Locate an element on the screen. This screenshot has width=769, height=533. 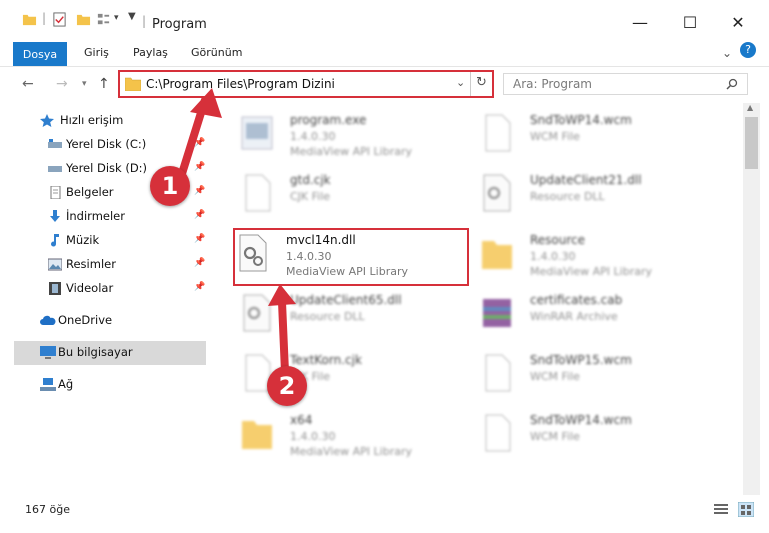
download-arrow-icon is located at coordinates (55, 216).